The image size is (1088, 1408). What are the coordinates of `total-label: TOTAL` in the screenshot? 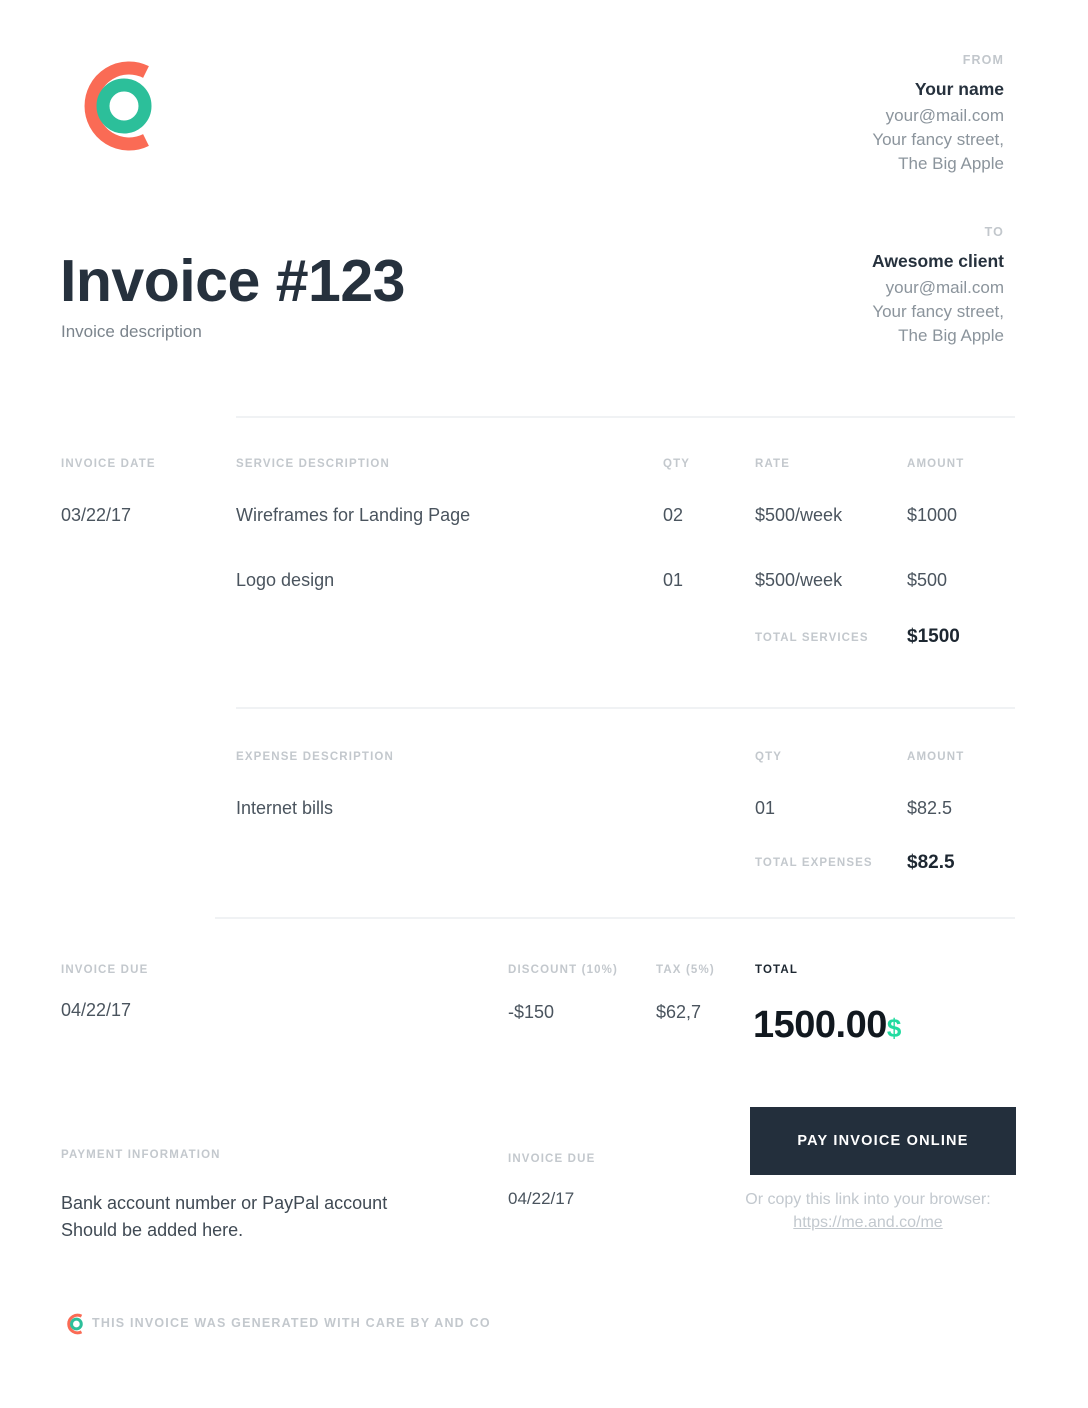 It's located at (777, 970).